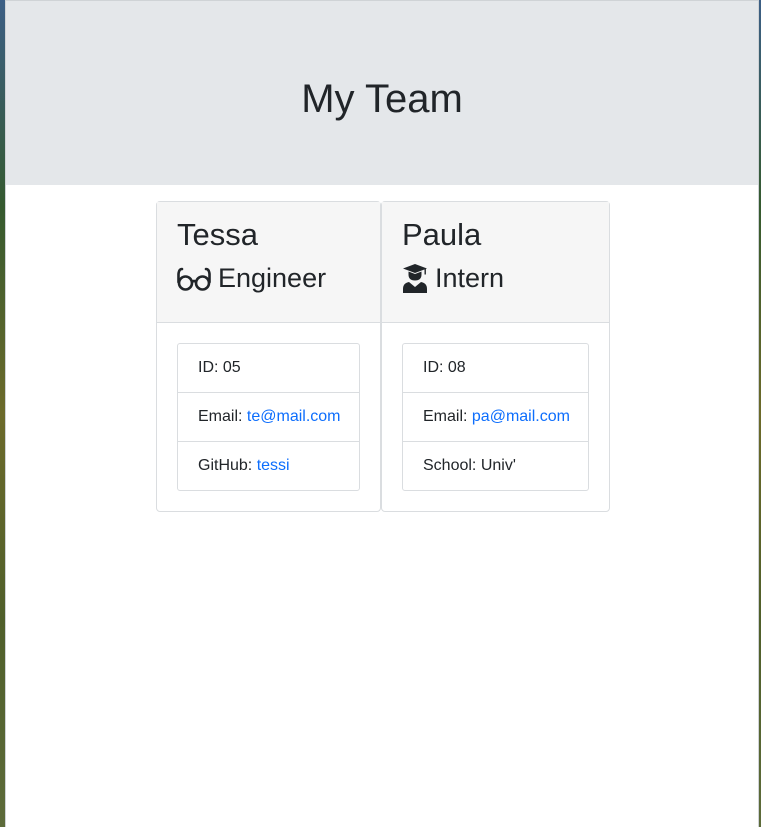 This screenshot has height=827, width=761. Describe the element at coordinates (456, 367) in the screenshot. I see `id-value: 08` at that location.